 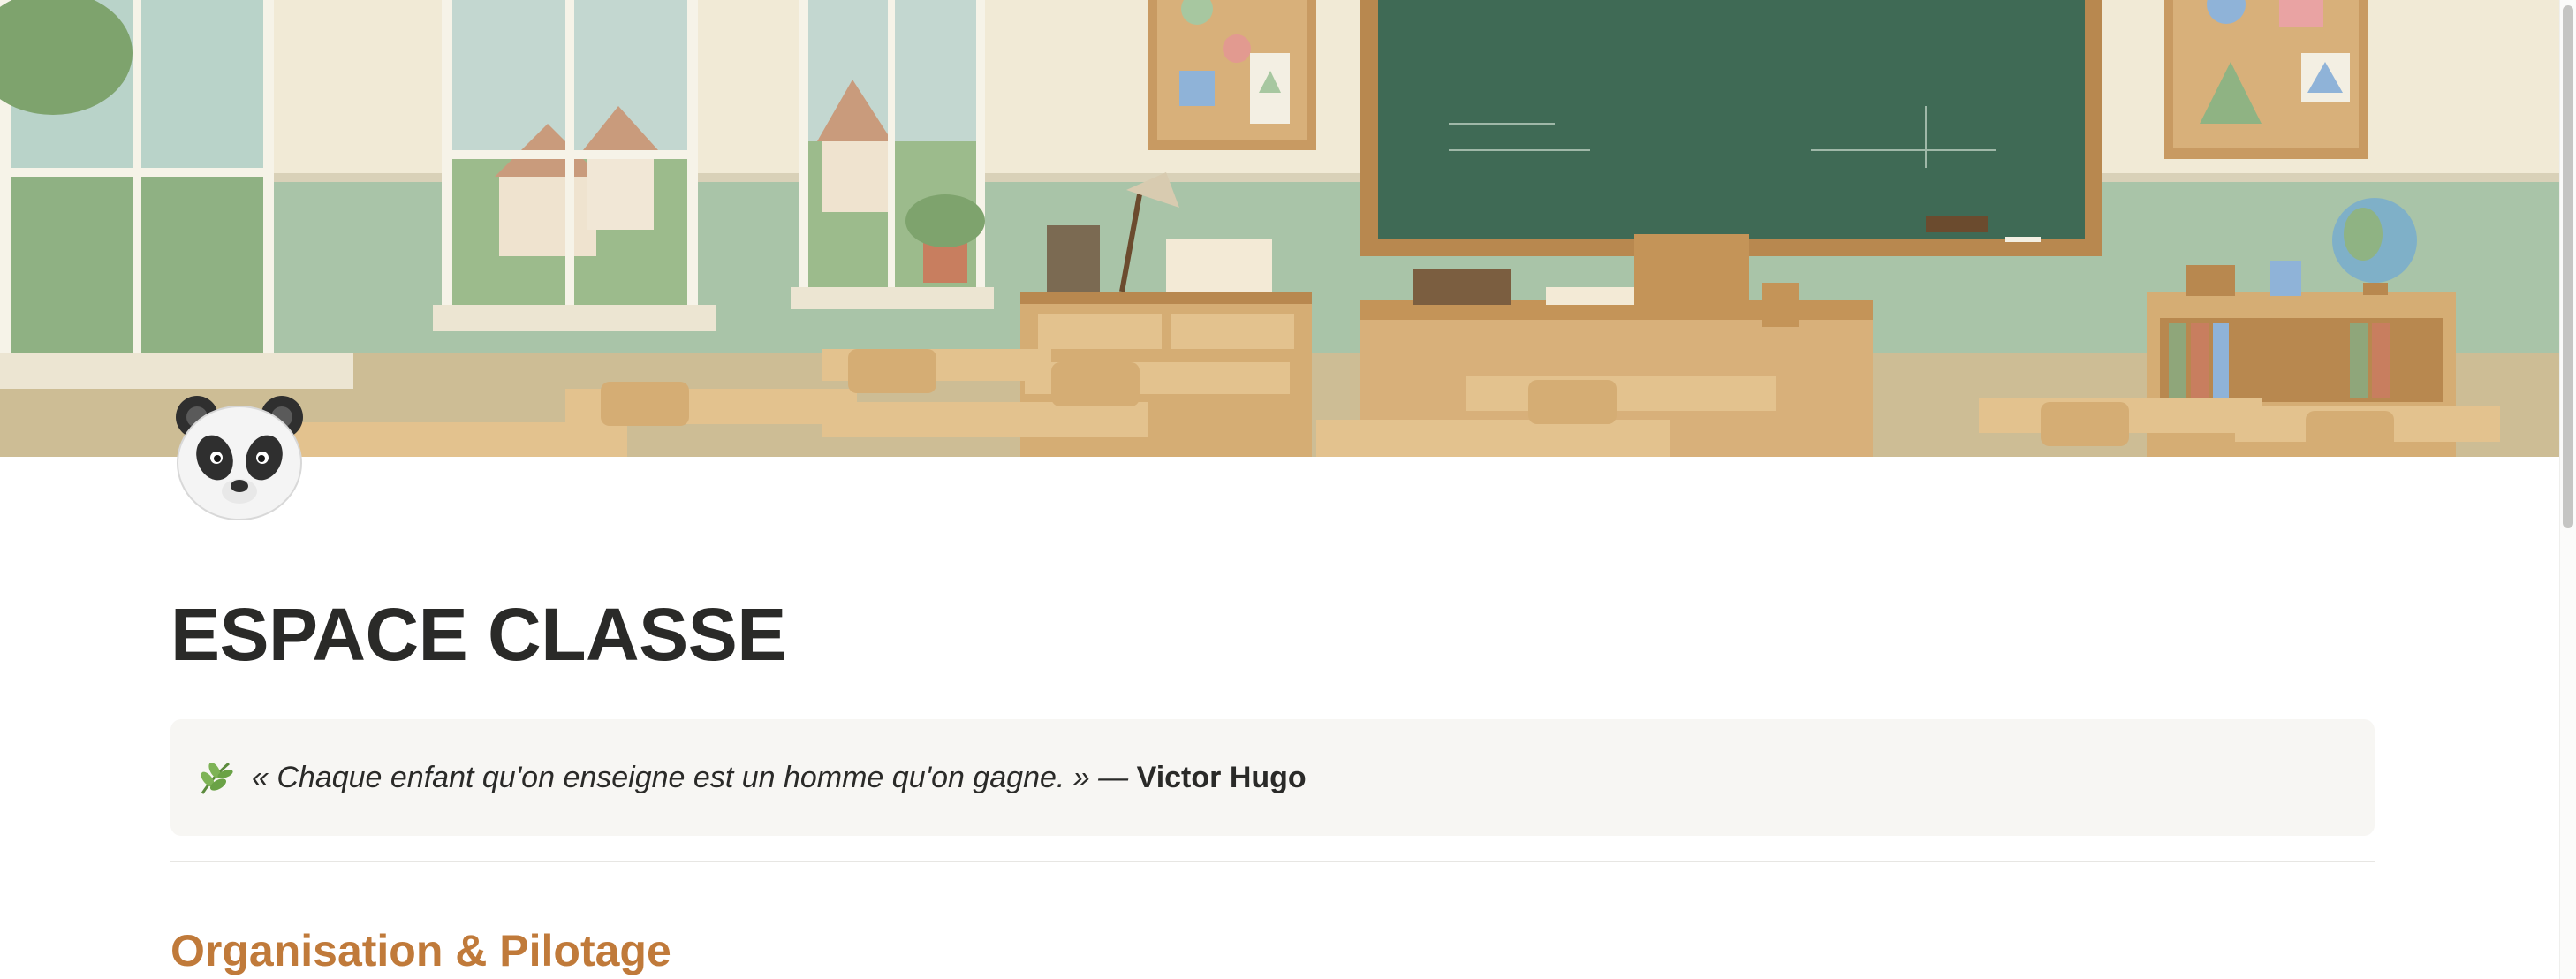 What do you see at coordinates (2568, 266) in the screenshot?
I see `scrollbar-thumb` at bounding box center [2568, 266].